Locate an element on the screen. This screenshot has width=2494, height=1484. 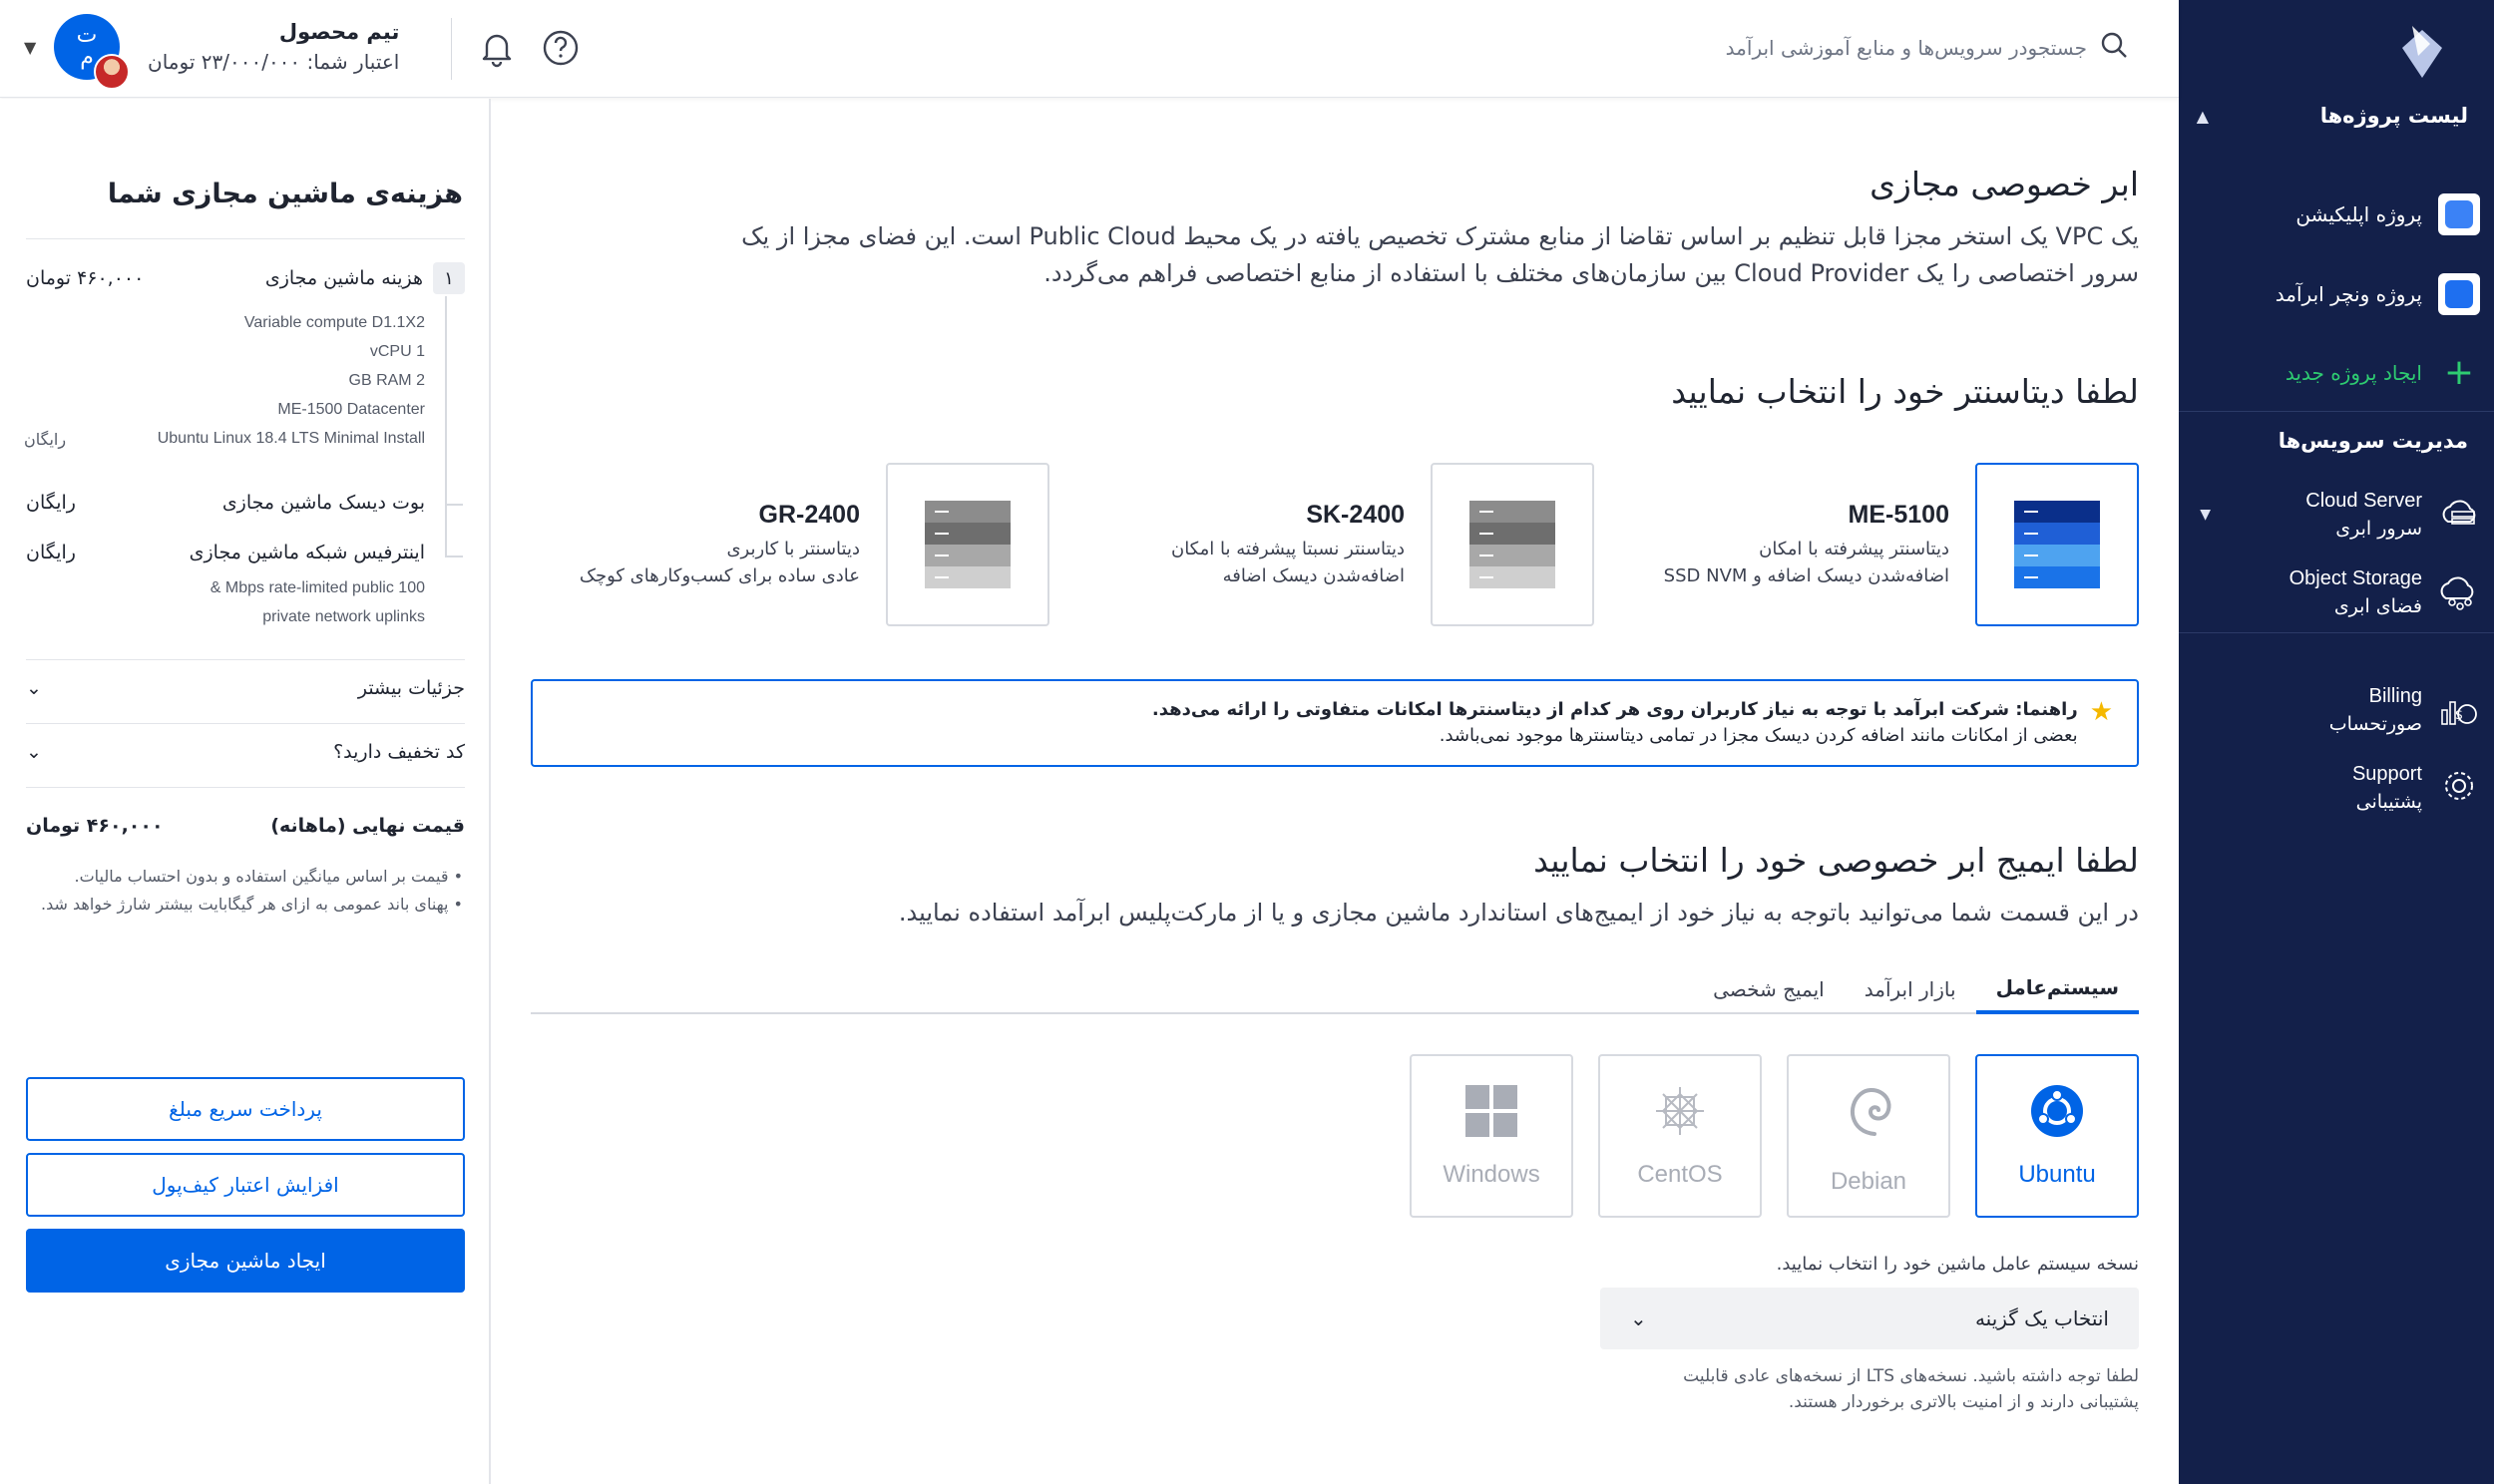
spec-line: 1 vCPU is located at coordinates (397, 351).